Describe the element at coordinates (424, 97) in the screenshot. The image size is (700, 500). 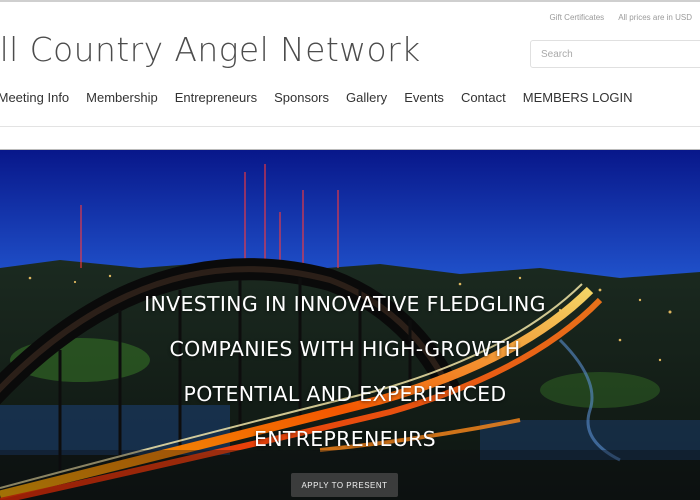
I see `nav-item-events: Events` at that location.